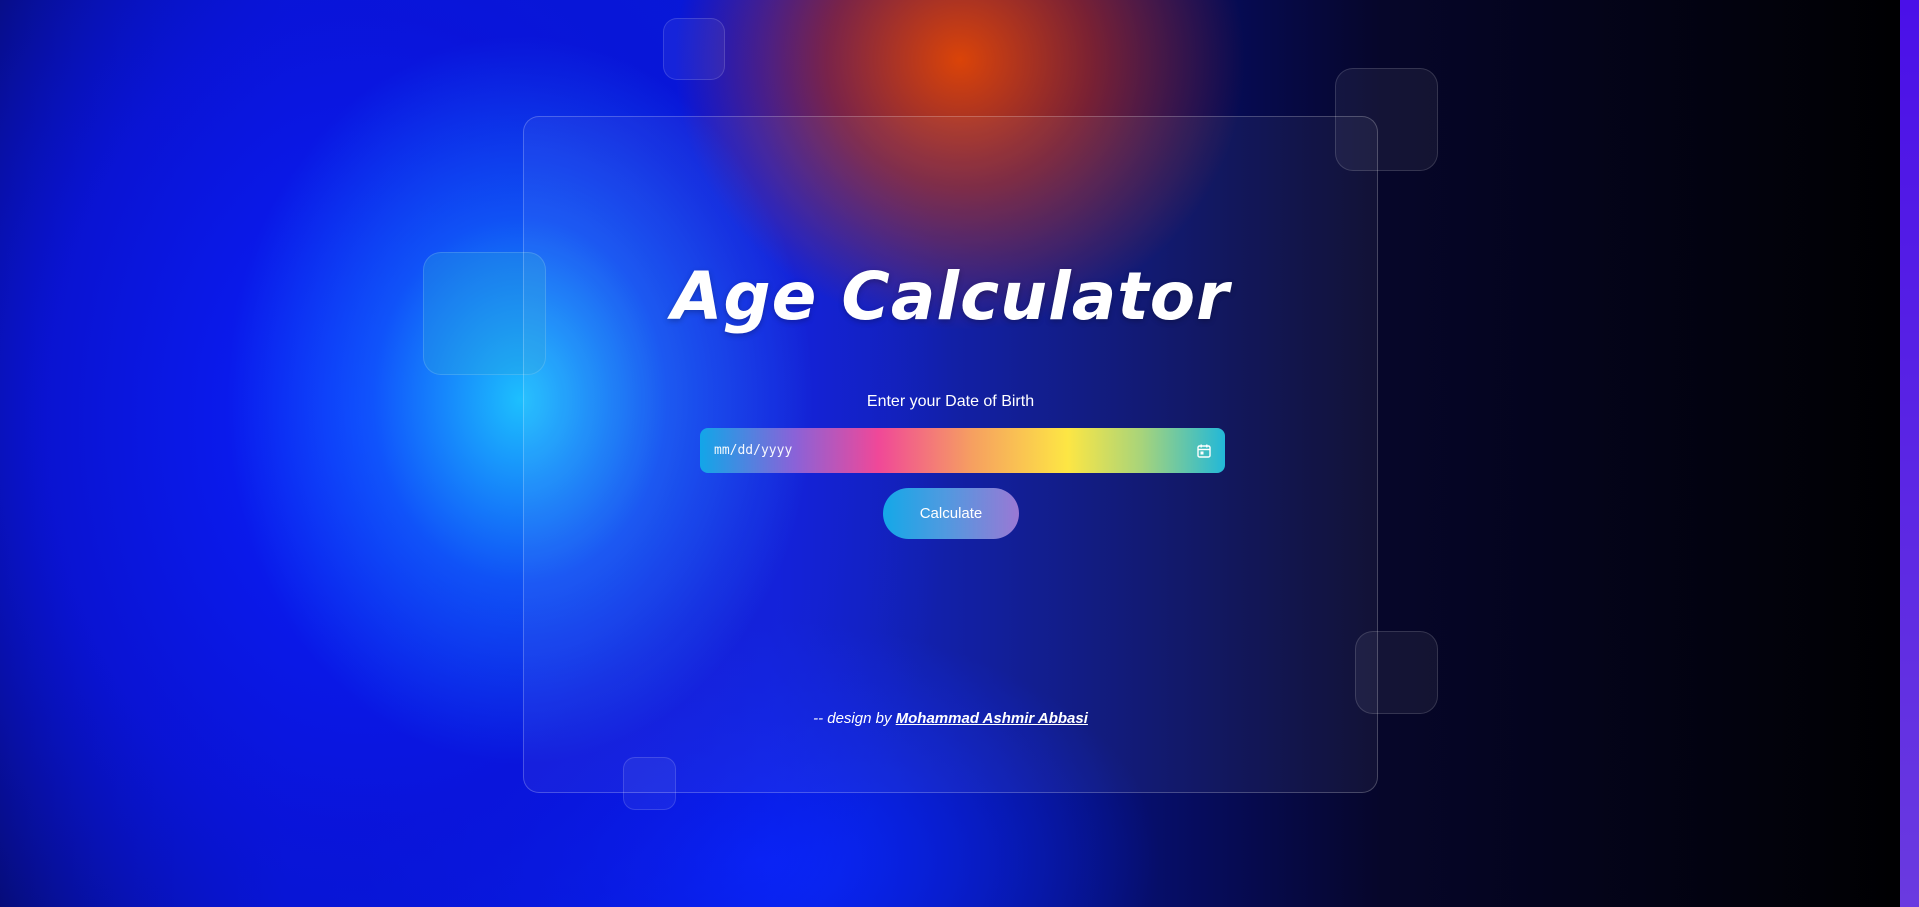 Image resolution: width=1919 pixels, height=907 pixels. Describe the element at coordinates (694, 49) in the screenshot. I see `decorative-square` at that location.